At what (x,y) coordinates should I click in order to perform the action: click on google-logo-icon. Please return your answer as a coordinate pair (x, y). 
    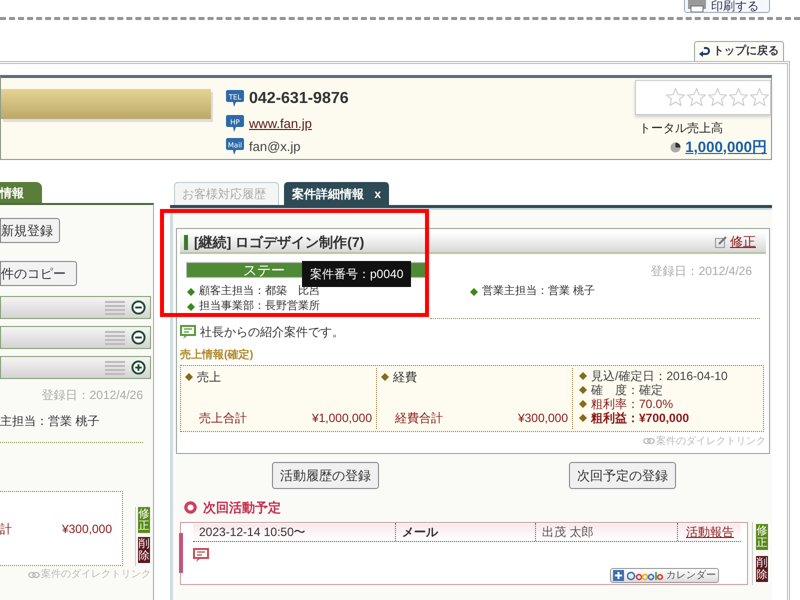
    Looking at the image, I should click on (645, 575).